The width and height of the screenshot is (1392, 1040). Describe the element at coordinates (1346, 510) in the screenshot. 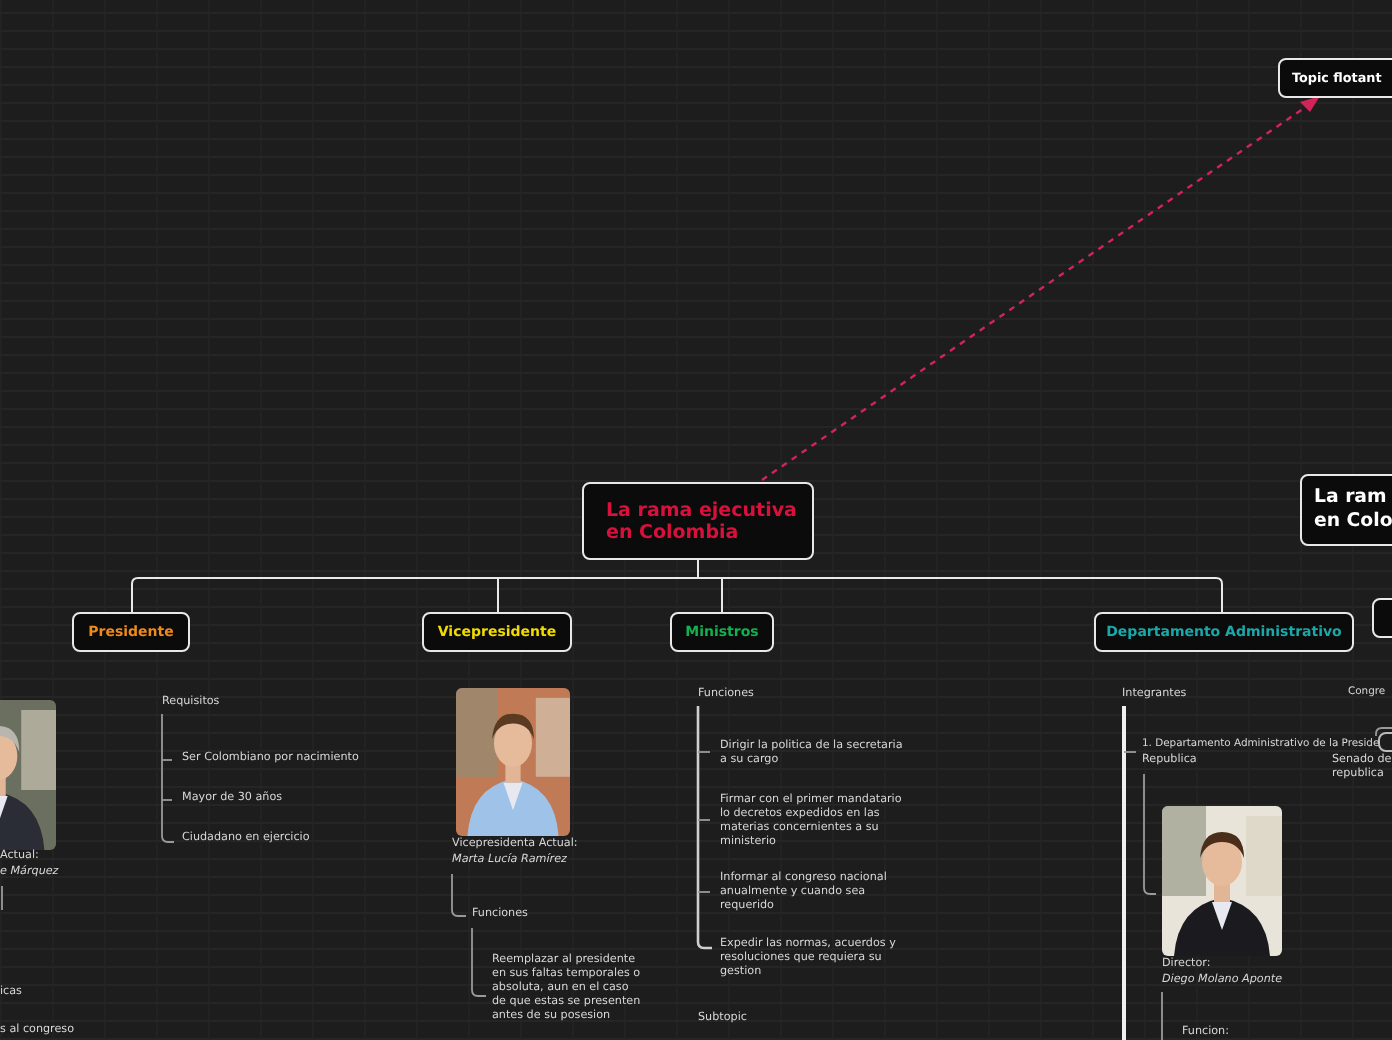

I see `central-topic: La ram en Colo` at that location.